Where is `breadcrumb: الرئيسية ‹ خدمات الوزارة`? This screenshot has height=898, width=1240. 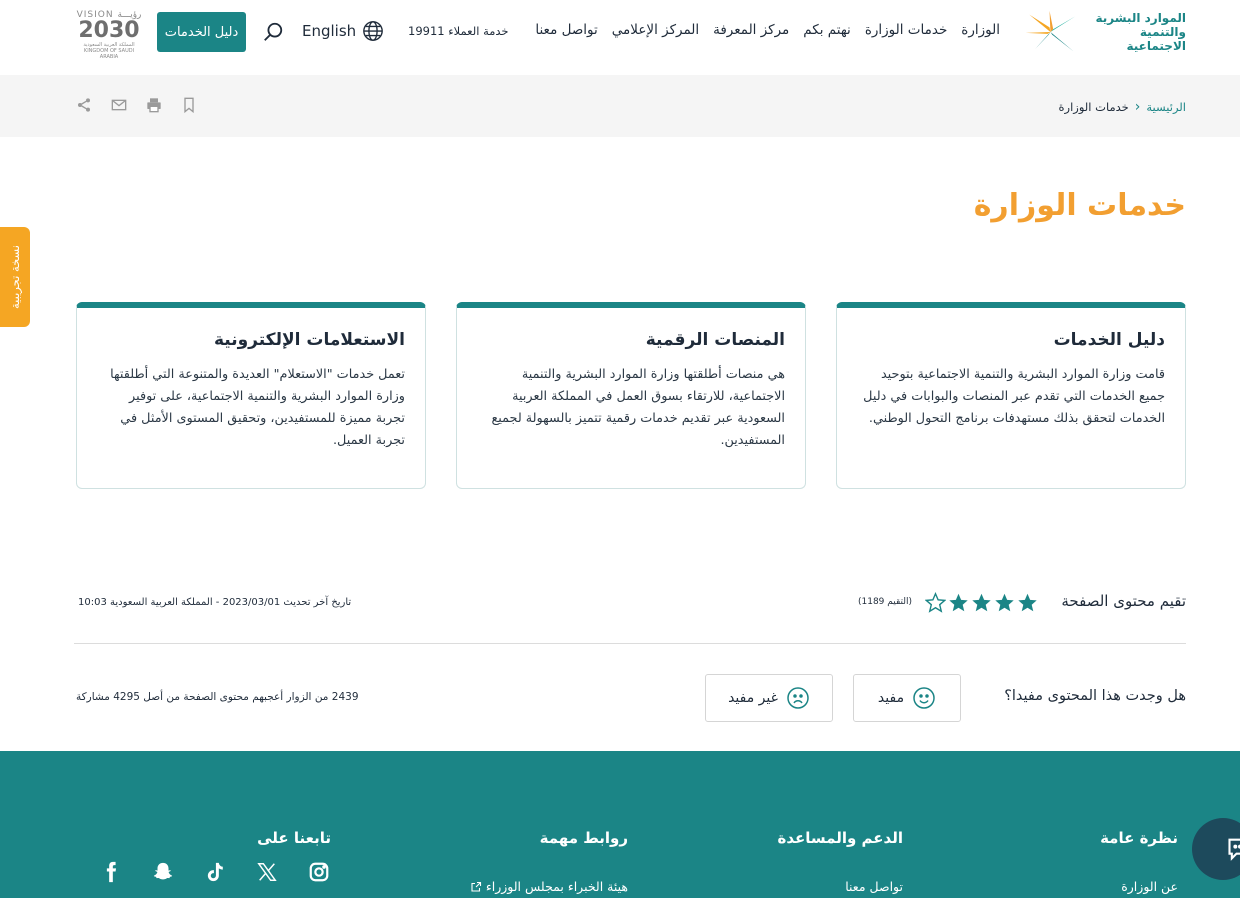
breadcrumb: الرئيسية ‹ خدمات الوزارة is located at coordinates (1123, 107).